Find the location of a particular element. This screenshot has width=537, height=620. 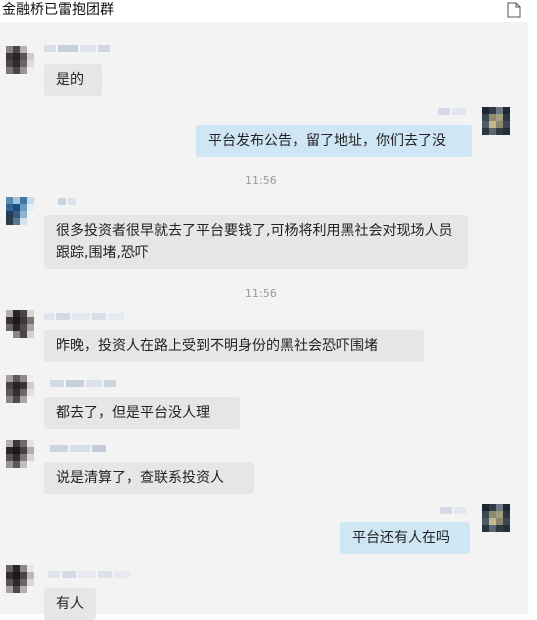

message-bubble: 都去了，但是平台没人理 is located at coordinates (142, 413).